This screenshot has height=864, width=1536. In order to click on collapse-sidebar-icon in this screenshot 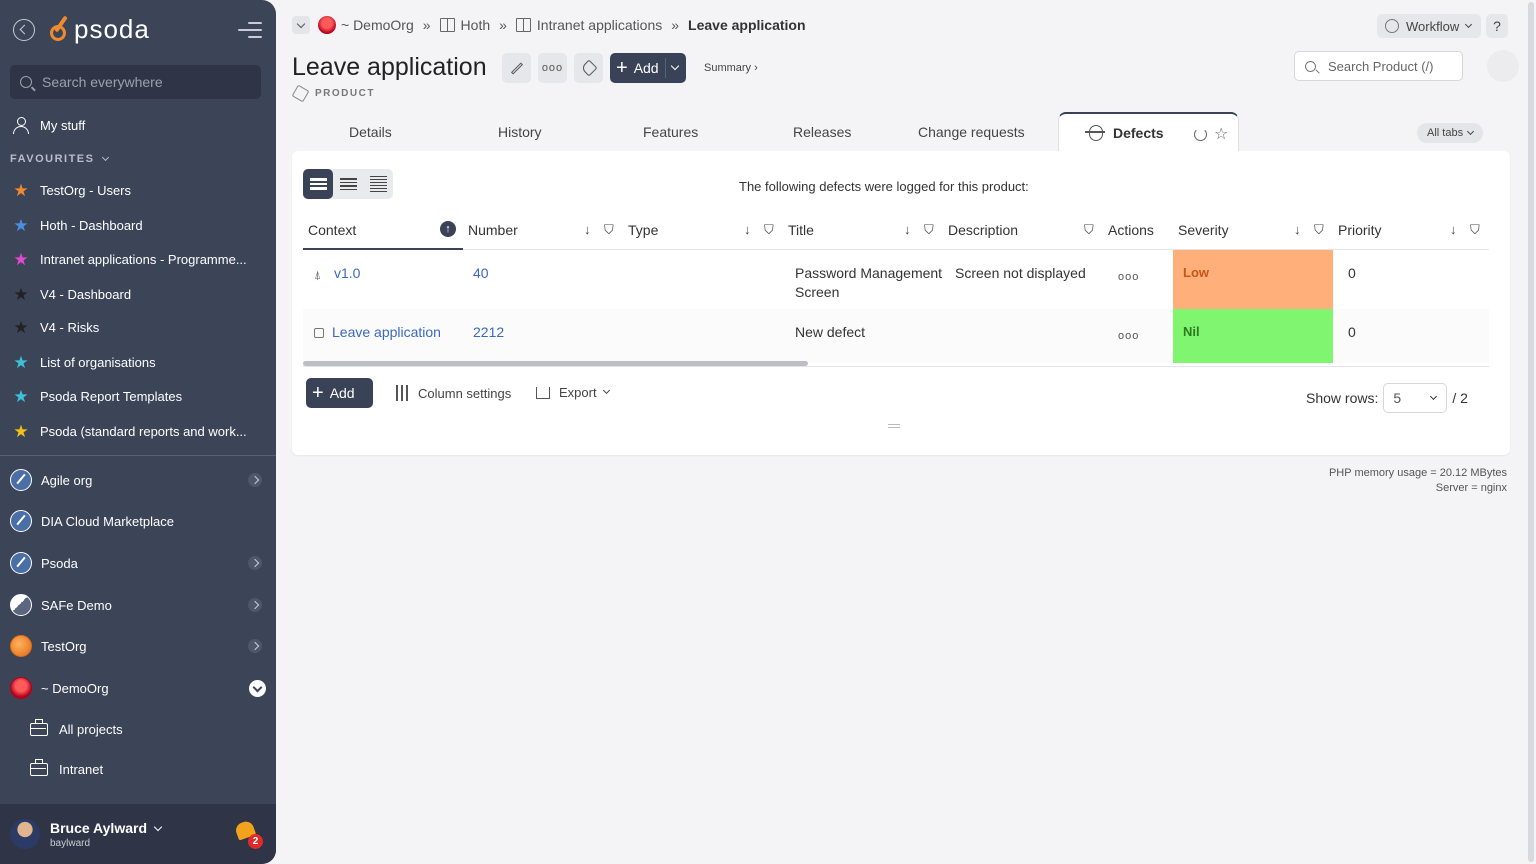, I will do `click(250, 30)`.